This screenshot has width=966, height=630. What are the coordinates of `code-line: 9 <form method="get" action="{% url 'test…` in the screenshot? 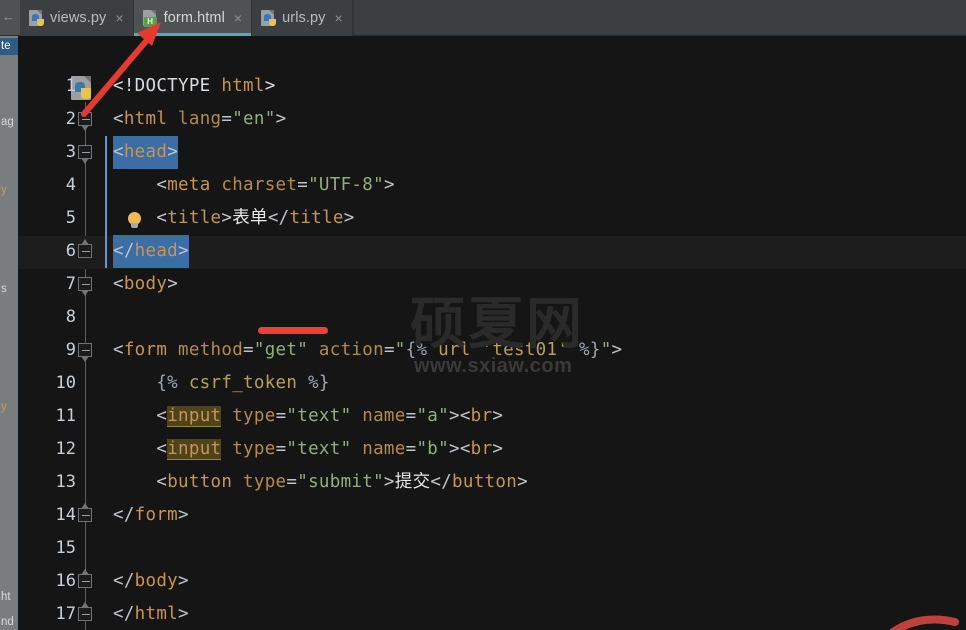 It's located at (492, 350).